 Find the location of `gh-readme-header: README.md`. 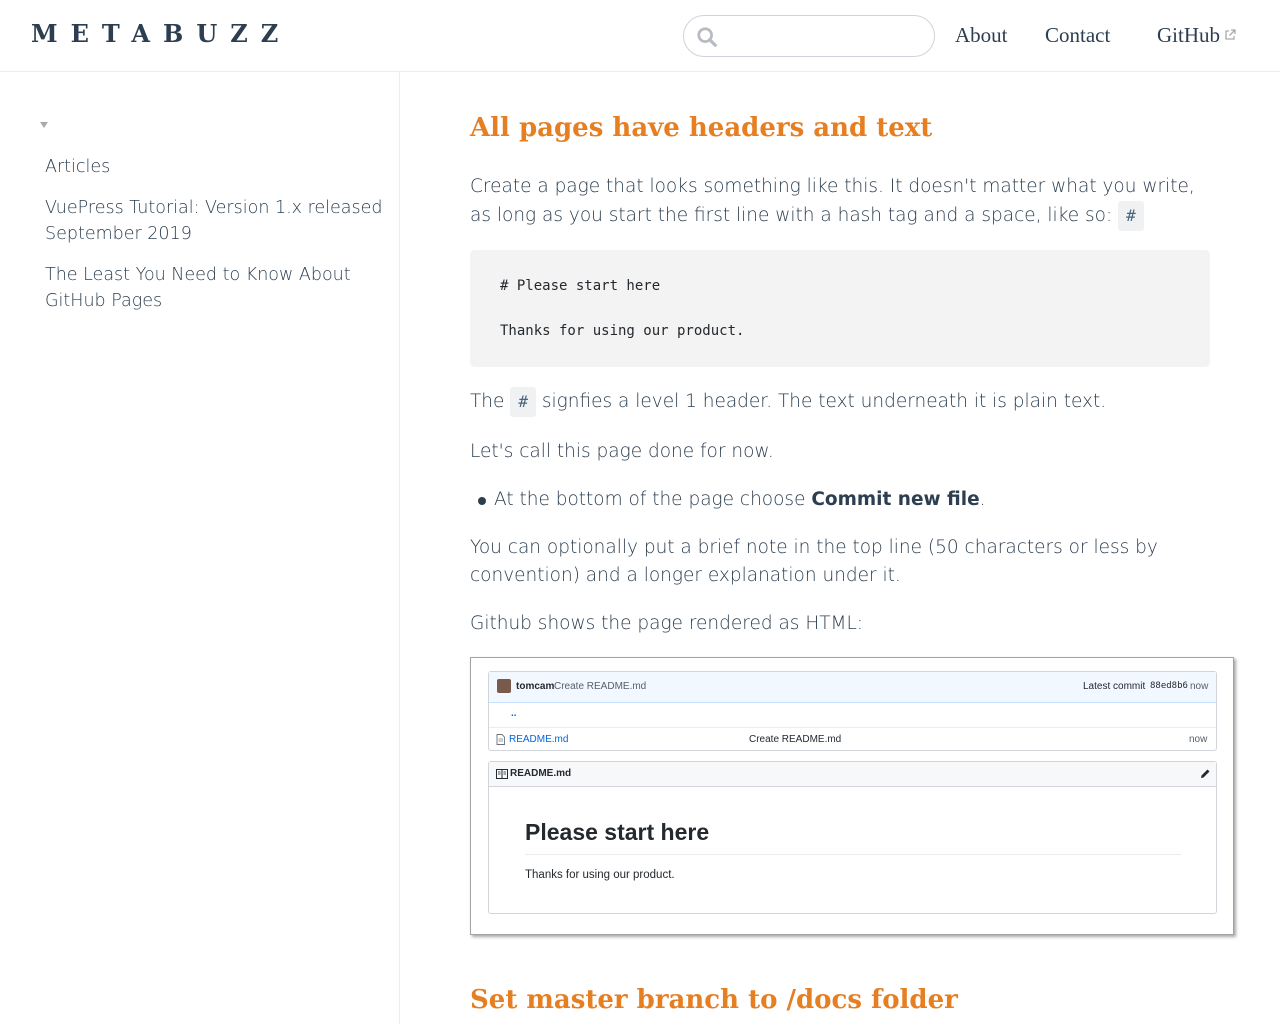

gh-readme-header: README.md is located at coordinates (852, 774).